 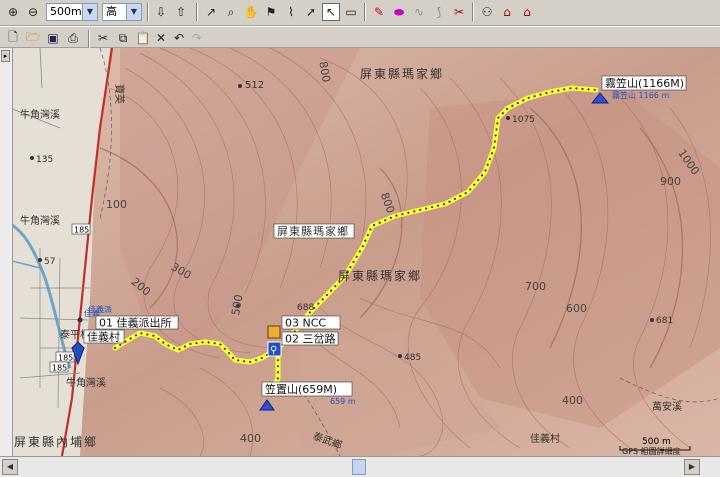 I want to click on elevation-label: 135, so click(x=44, y=160).